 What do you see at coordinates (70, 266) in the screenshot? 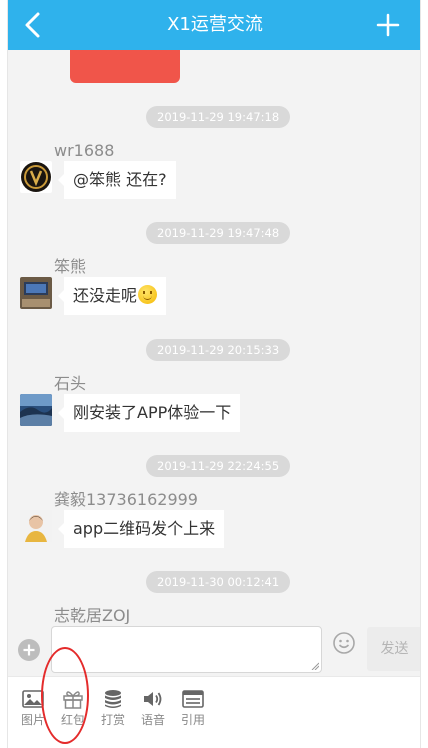
I see `sender-name: 笨熊` at bounding box center [70, 266].